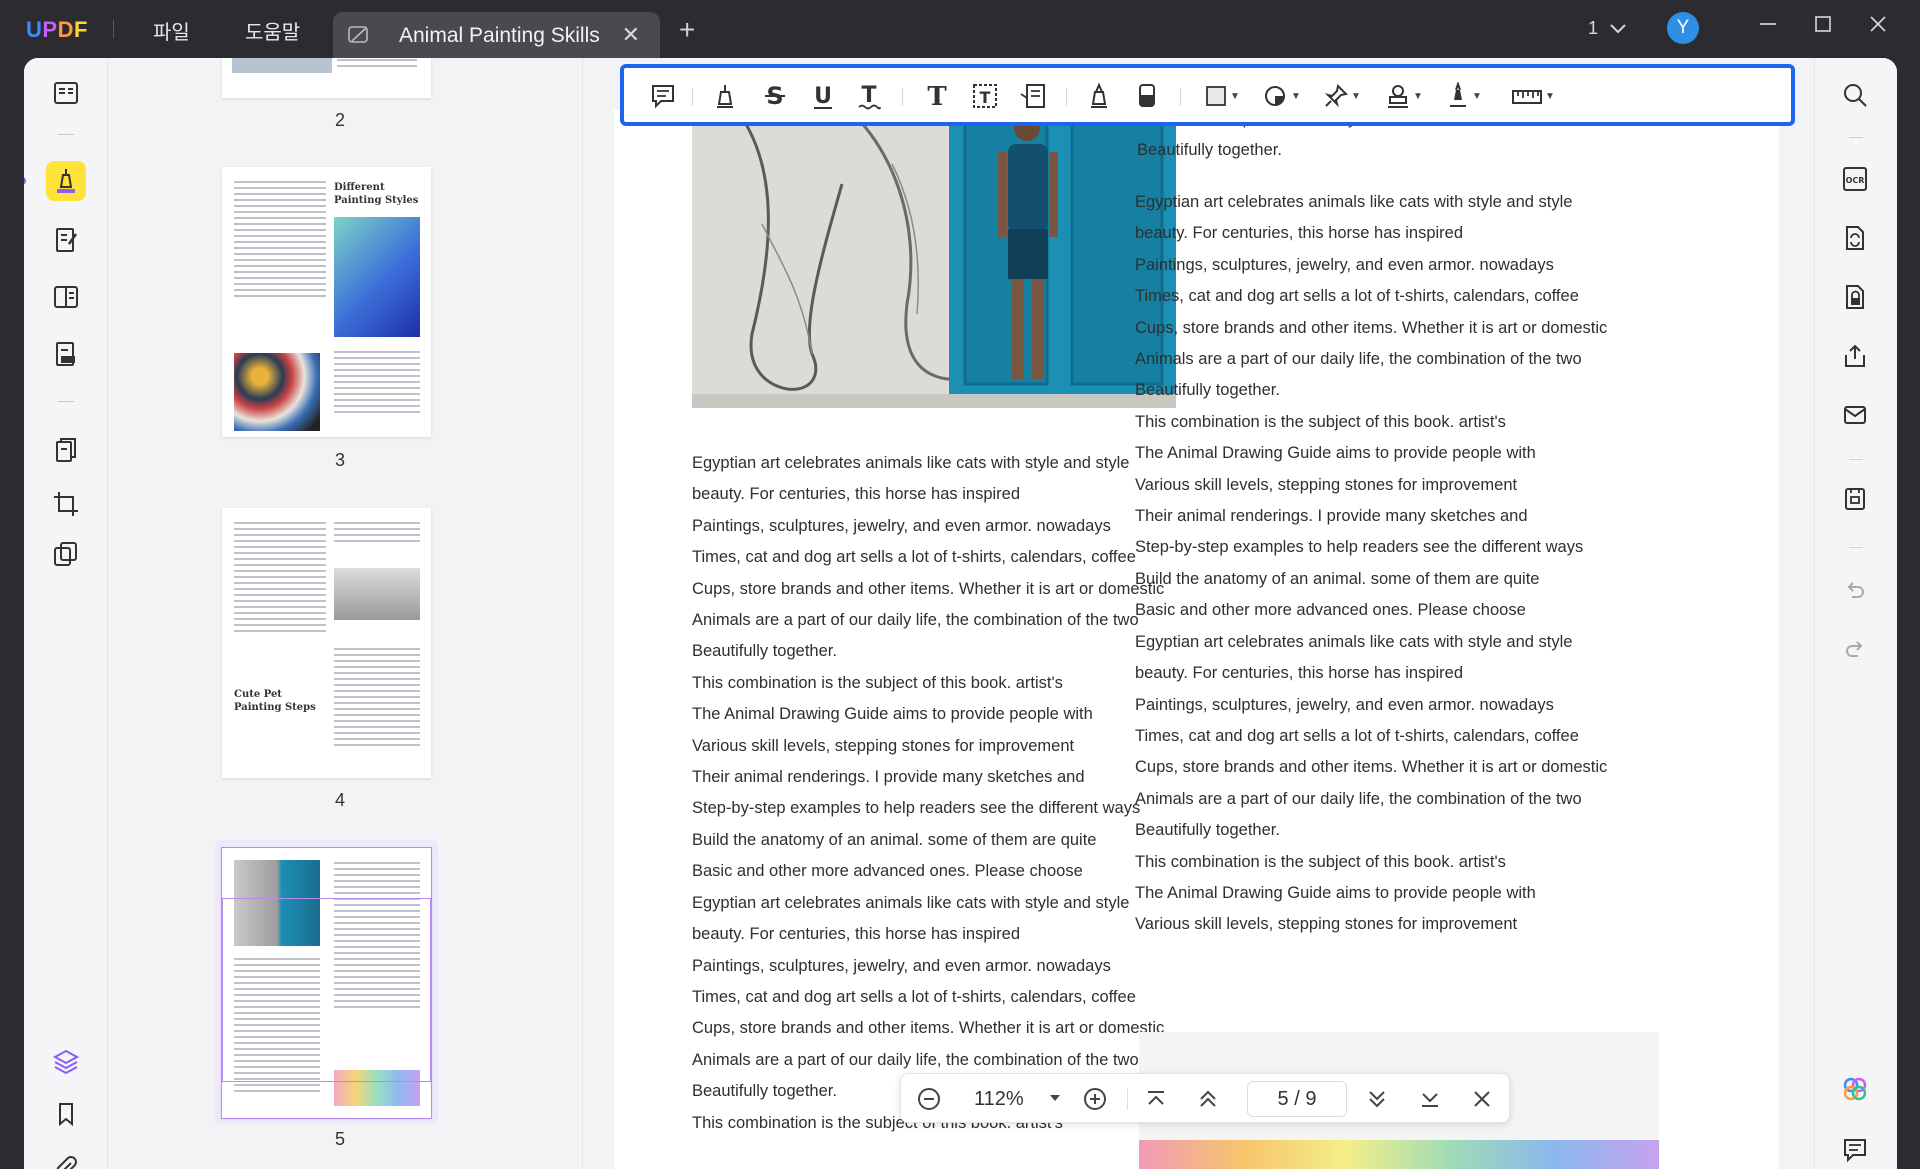 This screenshot has height=1169, width=1920. Describe the element at coordinates (1855, 238) in the screenshot. I see `convert-pdf-button` at that location.